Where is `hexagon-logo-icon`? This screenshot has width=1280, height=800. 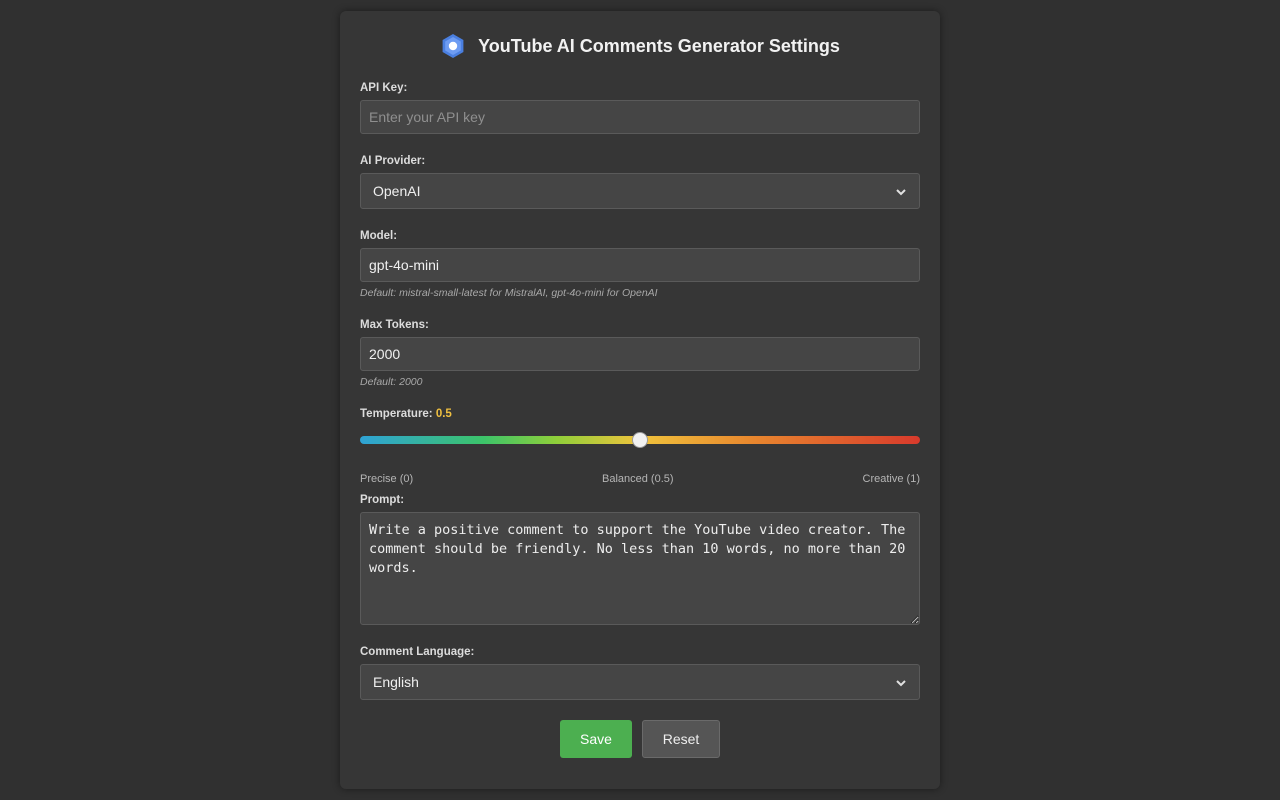
hexagon-logo-icon is located at coordinates (453, 46).